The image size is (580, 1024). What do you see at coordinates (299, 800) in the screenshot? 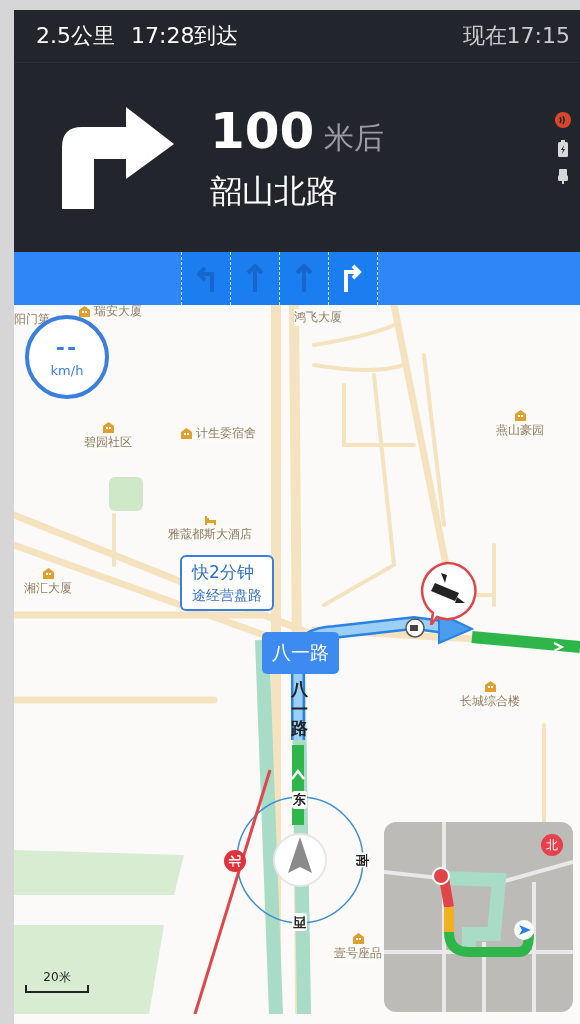
I see `compass-direction: 东` at bounding box center [299, 800].